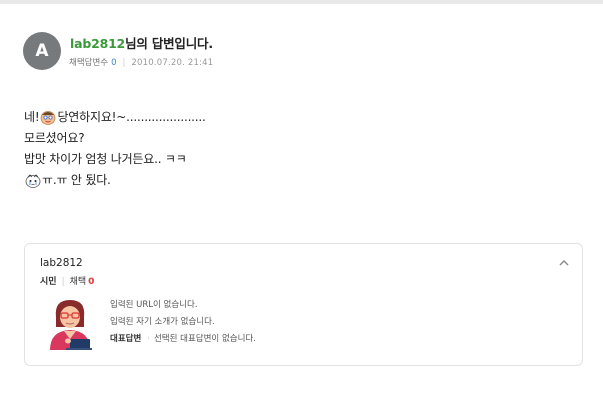  What do you see at coordinates (67, 280) in the screenshot?
I see `card-stats: 시민 | 채택 0` at bounding box center [67, 280].